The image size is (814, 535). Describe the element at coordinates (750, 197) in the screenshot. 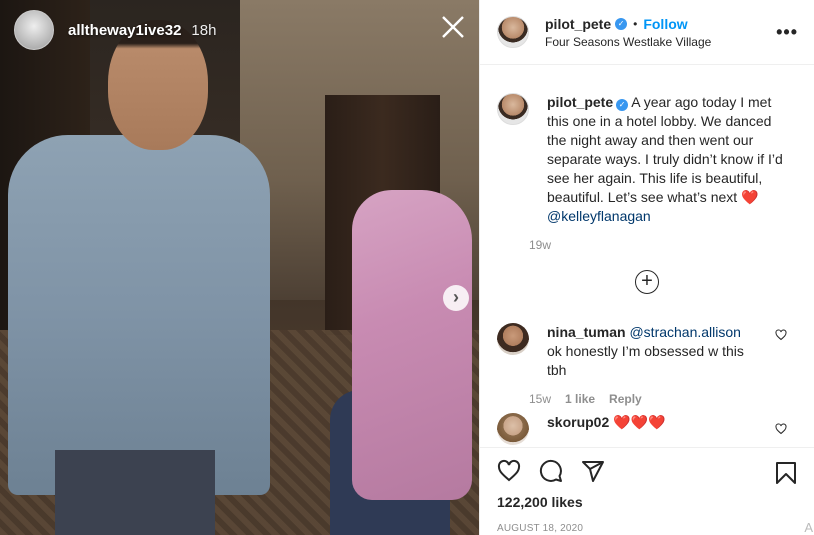

I see `heart-emoji: ❤️` at that location.